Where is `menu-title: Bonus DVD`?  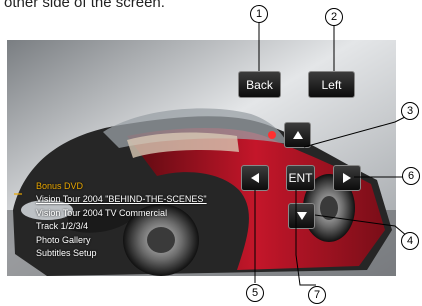
menu-title: Bonus DVD is located at coordinates (60, 186).